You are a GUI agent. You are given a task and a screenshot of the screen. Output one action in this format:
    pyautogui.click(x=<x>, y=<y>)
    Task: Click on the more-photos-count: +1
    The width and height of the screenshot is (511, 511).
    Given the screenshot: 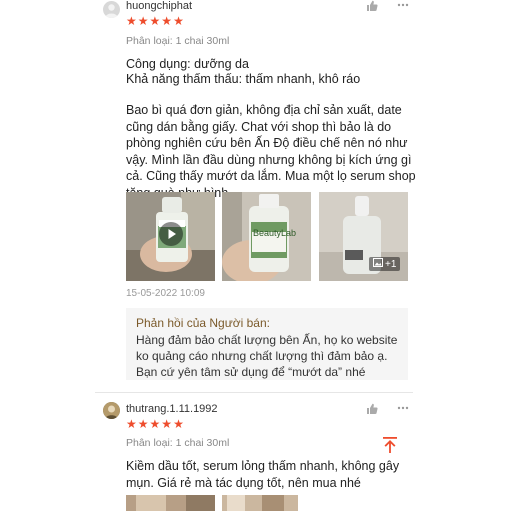 What is the action you would take?
    pyautogui.click(x=391, y=264)
    